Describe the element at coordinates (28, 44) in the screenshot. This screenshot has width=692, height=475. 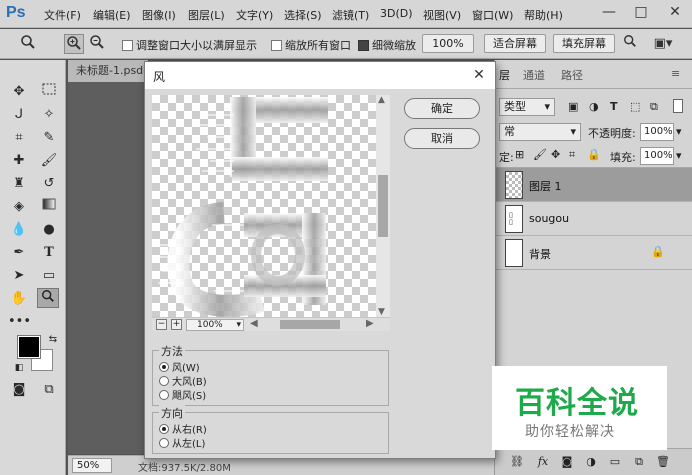
I see `zoom-tool-preset-icon` at that location.